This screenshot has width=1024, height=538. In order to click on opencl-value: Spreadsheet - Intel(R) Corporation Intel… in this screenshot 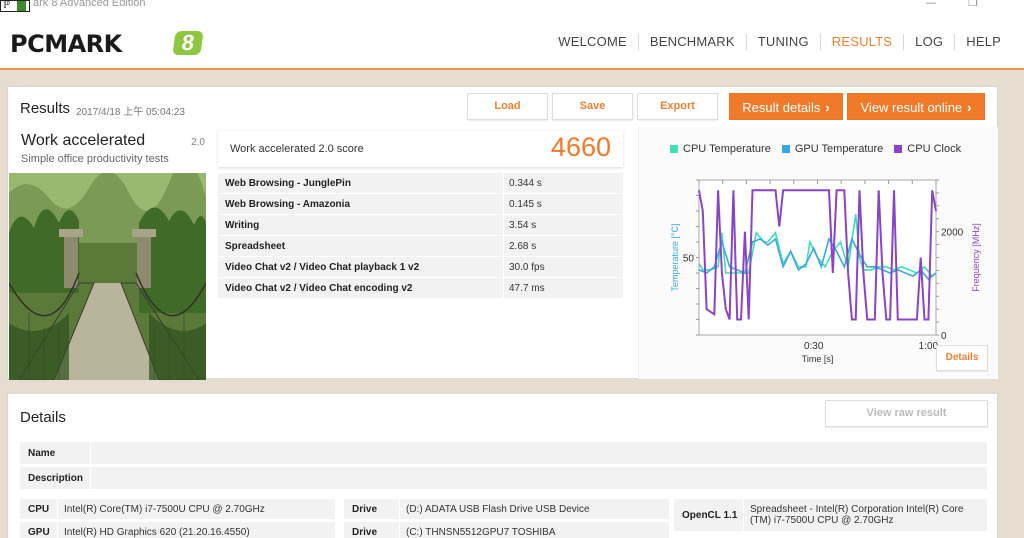, I will do `click(863, 515)`.